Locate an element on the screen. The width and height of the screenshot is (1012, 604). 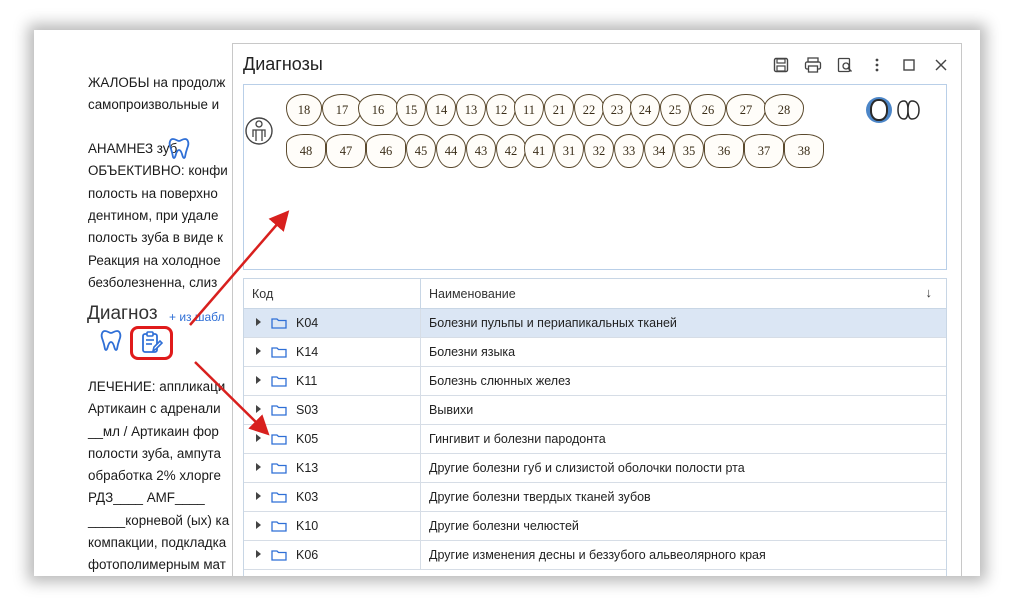
diagnosis-code: K13 is located at coordinates (307, 468).